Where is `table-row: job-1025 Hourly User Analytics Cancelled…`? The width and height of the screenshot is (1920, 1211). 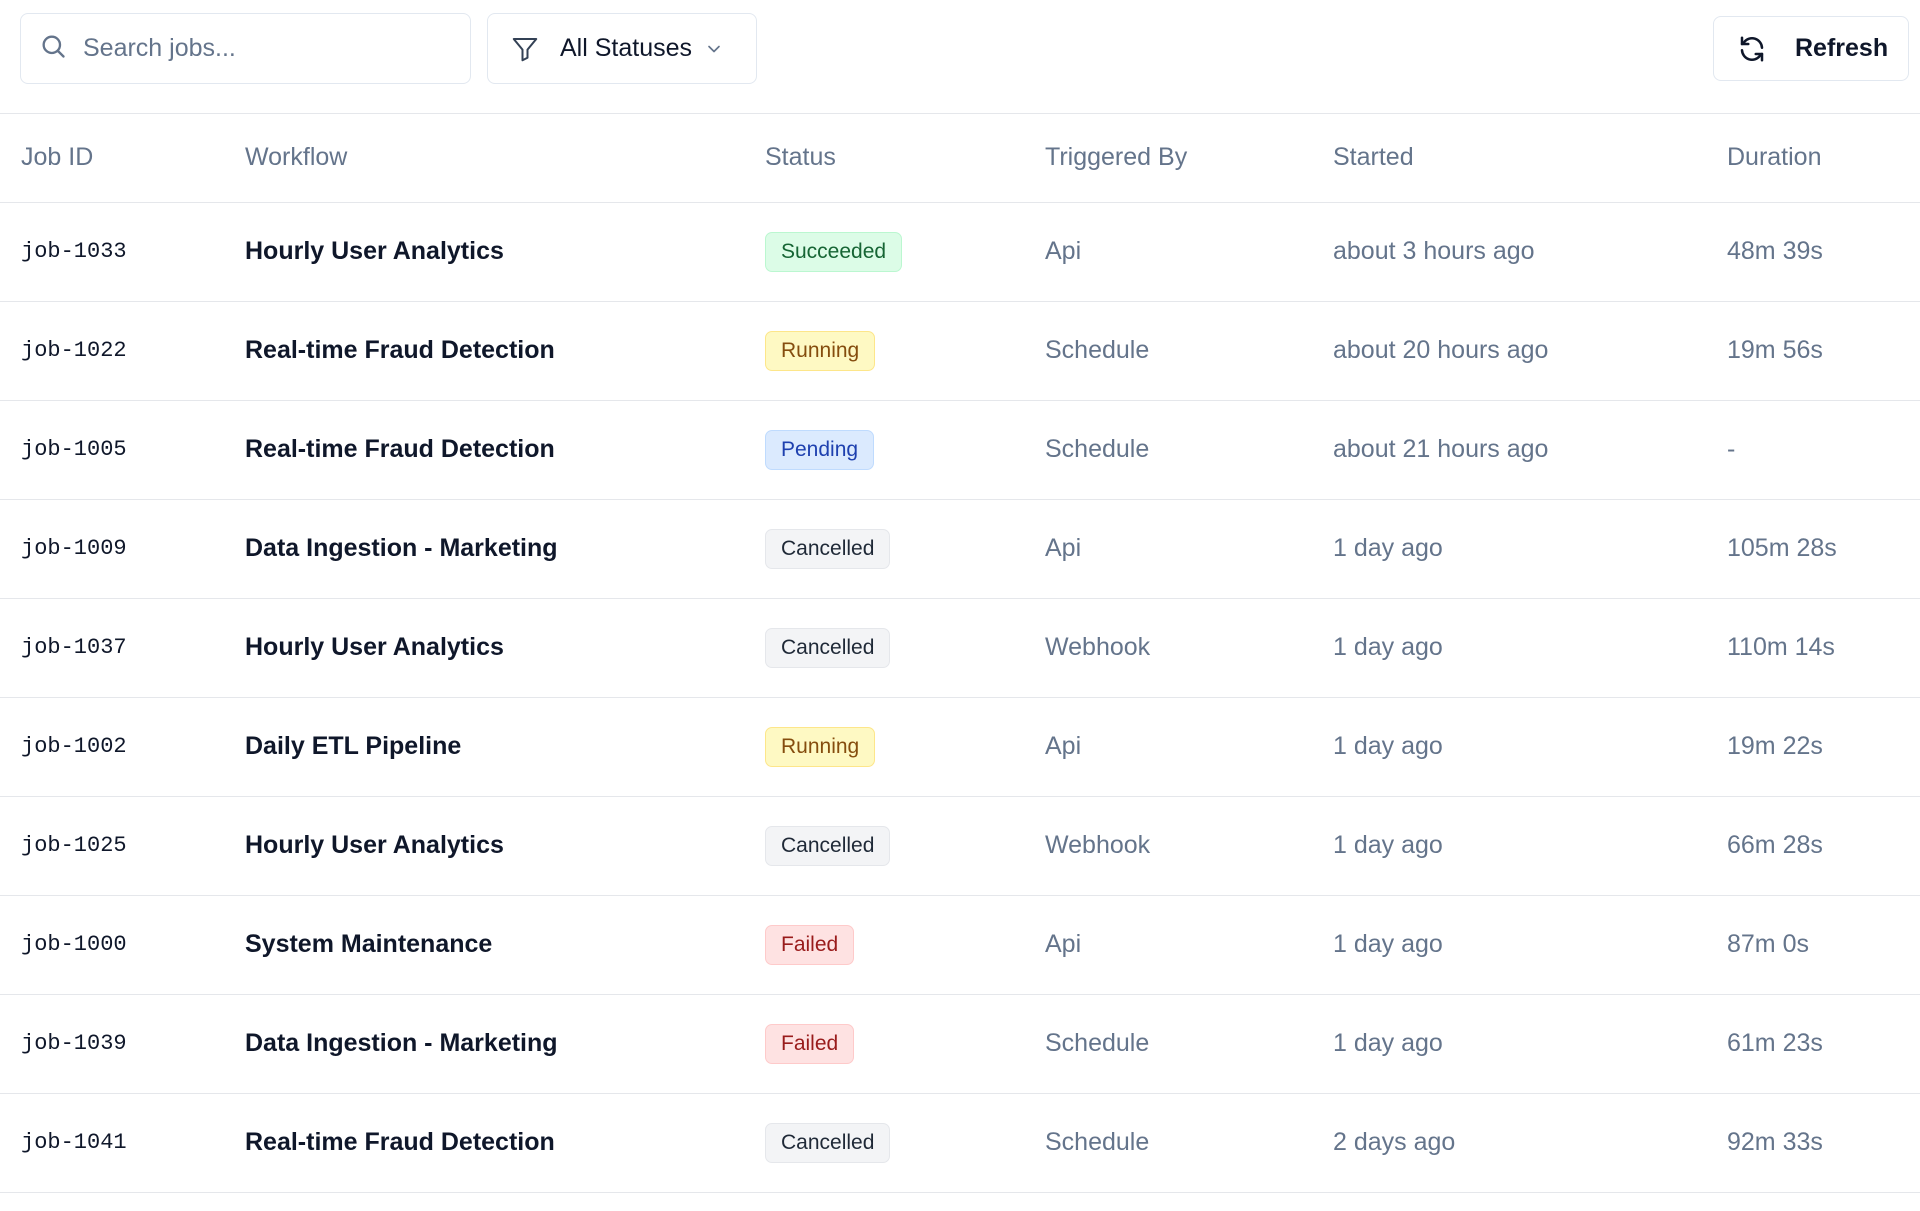
table-row: job-1025 Hourly User Analytics Cancelled… is located at coordinates (960, 846).